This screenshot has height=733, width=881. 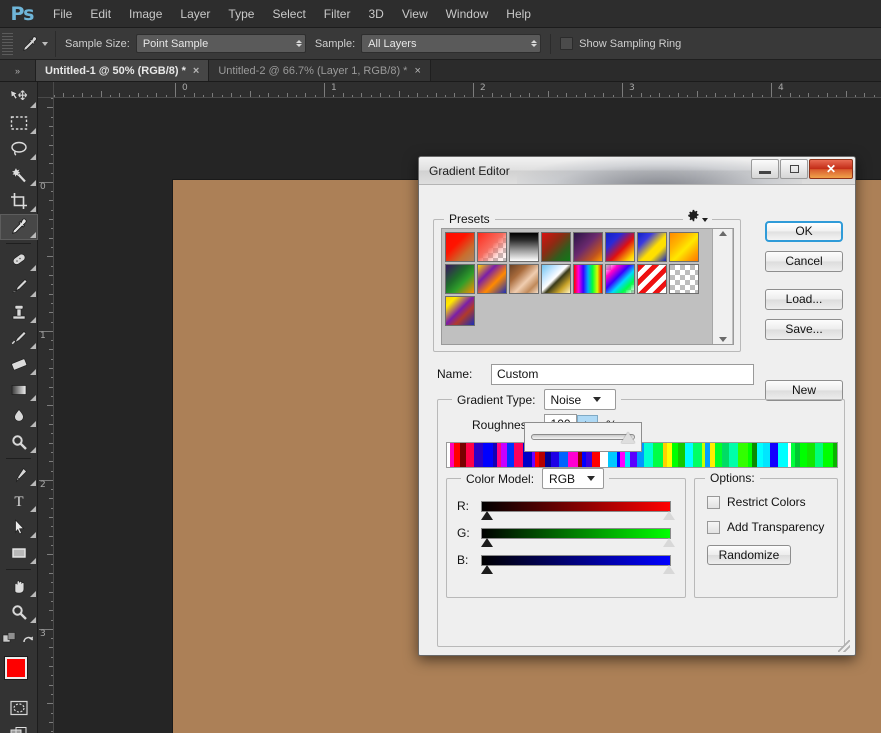 What do you see at coordinates (18, 70) in the screenshot?
I see `chevron-double-right-icon: »` at bounding box center [18, 70].